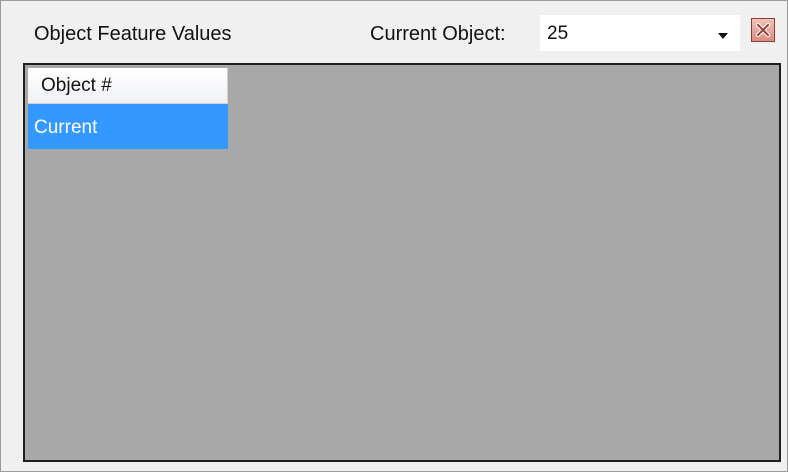  Describe the element at coordinates (723, 36) in the screenshot. I see `chevron-down-icon` at that location.